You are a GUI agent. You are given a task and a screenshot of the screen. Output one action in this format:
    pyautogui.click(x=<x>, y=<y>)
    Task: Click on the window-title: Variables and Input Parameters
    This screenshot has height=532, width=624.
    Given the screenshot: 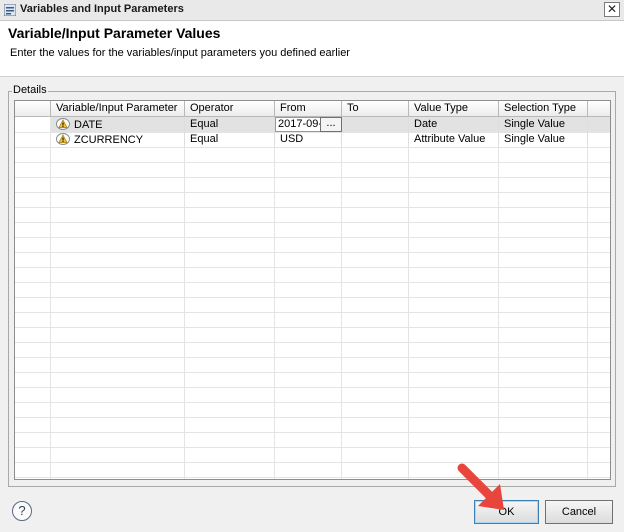 What is the action you would take?
    pyautogui.click(x=102, y=9)
    